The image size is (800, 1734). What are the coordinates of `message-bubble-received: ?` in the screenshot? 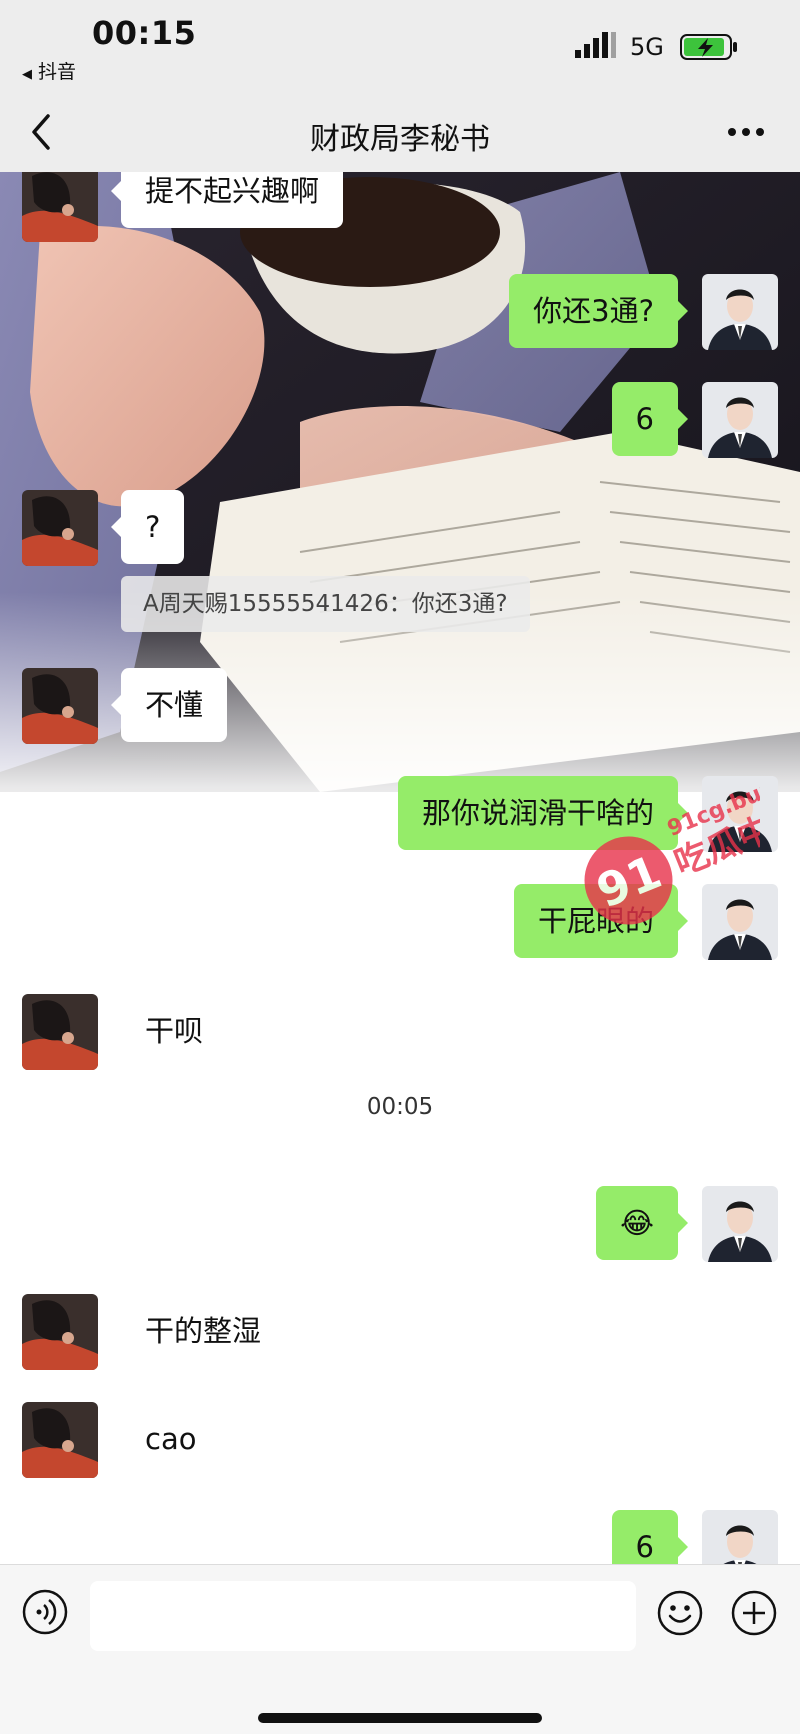 It's located at (147, 527).